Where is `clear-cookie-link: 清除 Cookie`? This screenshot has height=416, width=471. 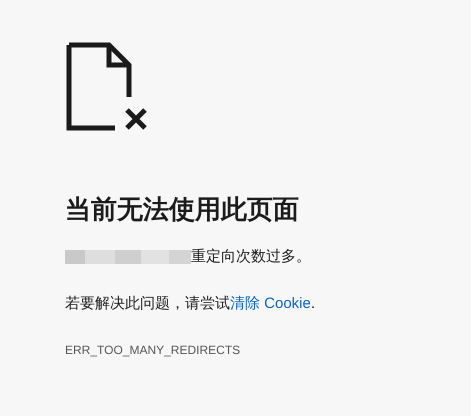 clear-cookie-link: 清除 Cookie is located at coordinates (270, 303).